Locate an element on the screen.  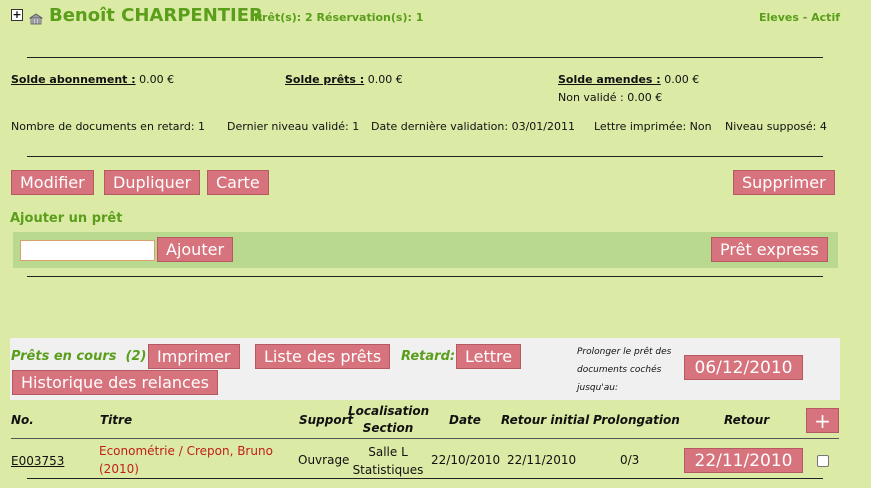
loan-row-title: Econométrie / Crepon, Bruno (2010) is located at coordinates (186, 460).